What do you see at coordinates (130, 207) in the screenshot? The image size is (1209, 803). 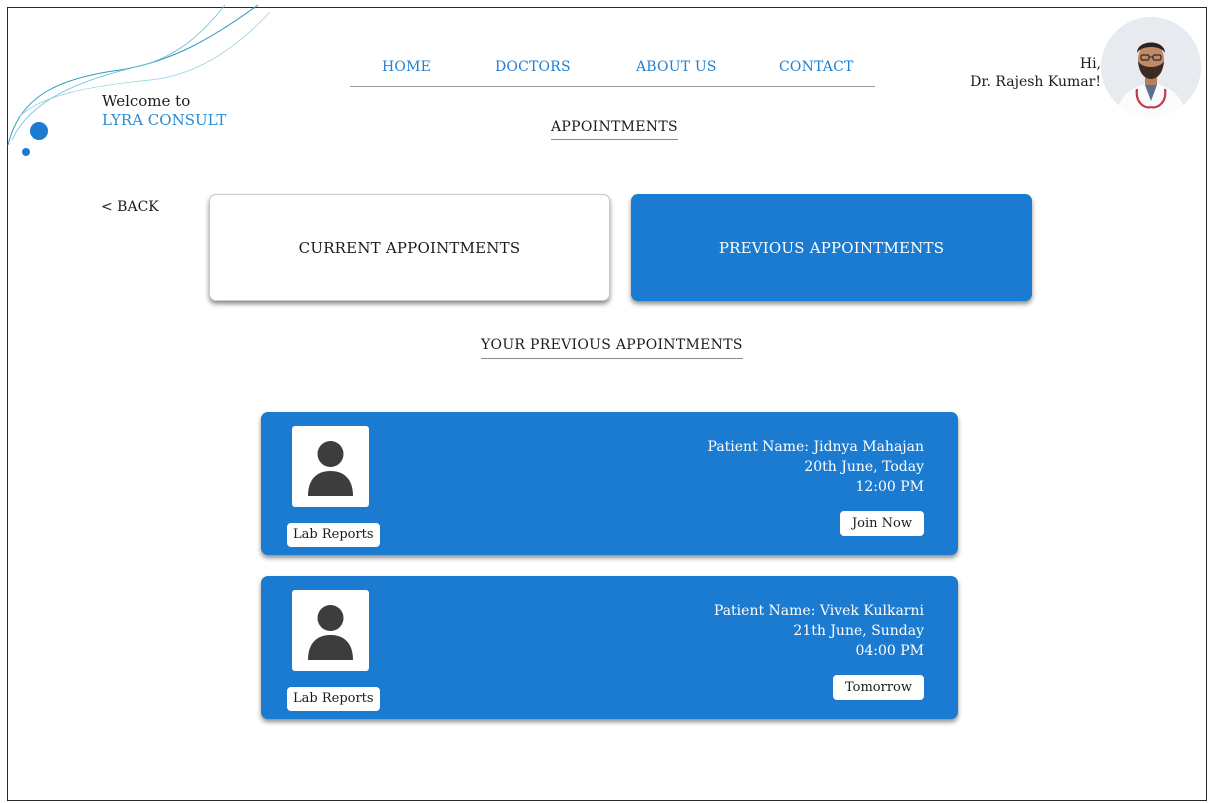 I see `back-button: < BACK` at bounding box center [130, 207].